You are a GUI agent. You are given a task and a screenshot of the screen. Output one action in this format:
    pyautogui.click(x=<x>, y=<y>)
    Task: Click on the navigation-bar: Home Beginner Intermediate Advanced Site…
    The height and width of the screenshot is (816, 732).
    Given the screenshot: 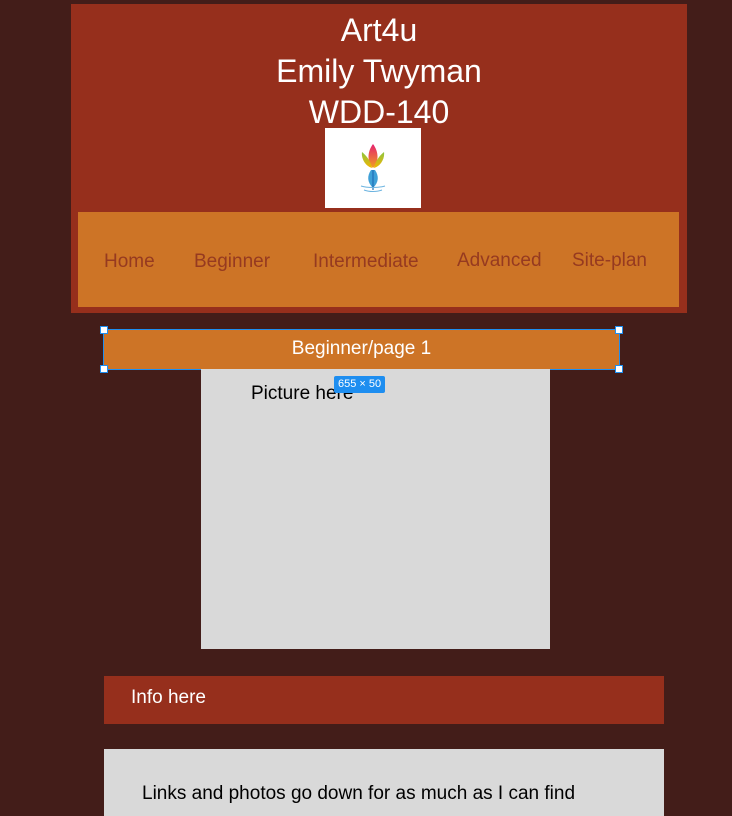 What is the action you would take?
    pyautogui.click(x=378, y=259)
    